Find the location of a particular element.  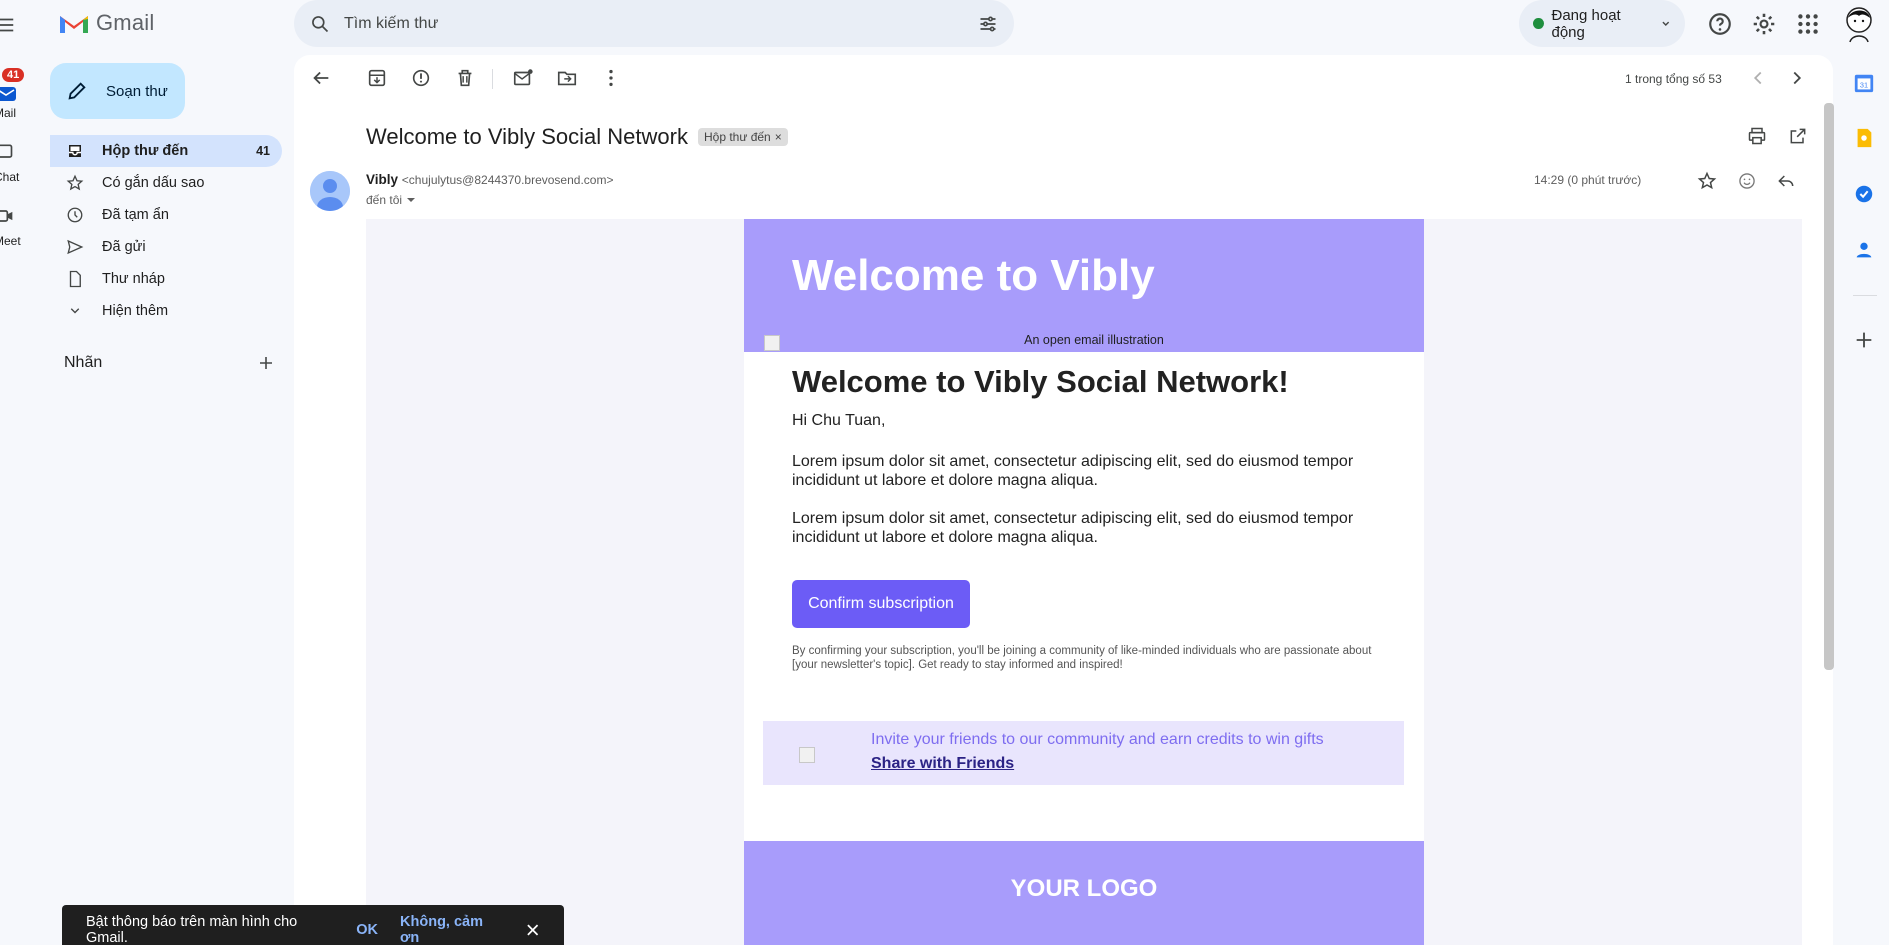

status-label: Đang hoạt động is located at coordinates (1586, 23).